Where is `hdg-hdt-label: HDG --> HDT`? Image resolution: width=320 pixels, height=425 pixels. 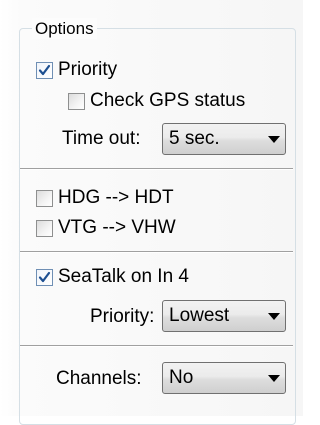
hdg-hdt-label: HDG --> HDT is located at coordinates (116, 197).